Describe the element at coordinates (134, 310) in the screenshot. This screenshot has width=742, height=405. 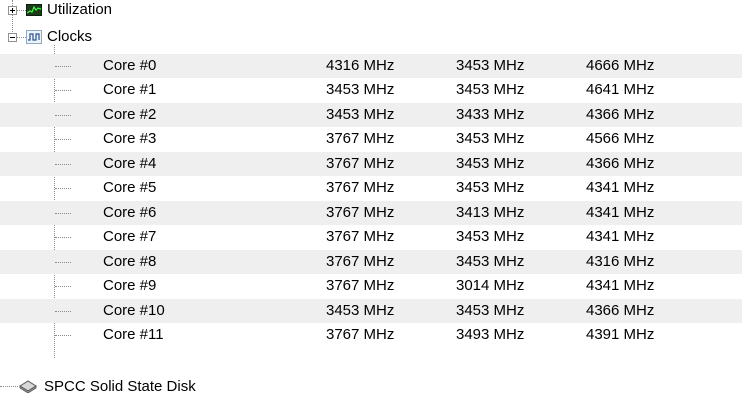
I see `core-name: Core #10` at that location.